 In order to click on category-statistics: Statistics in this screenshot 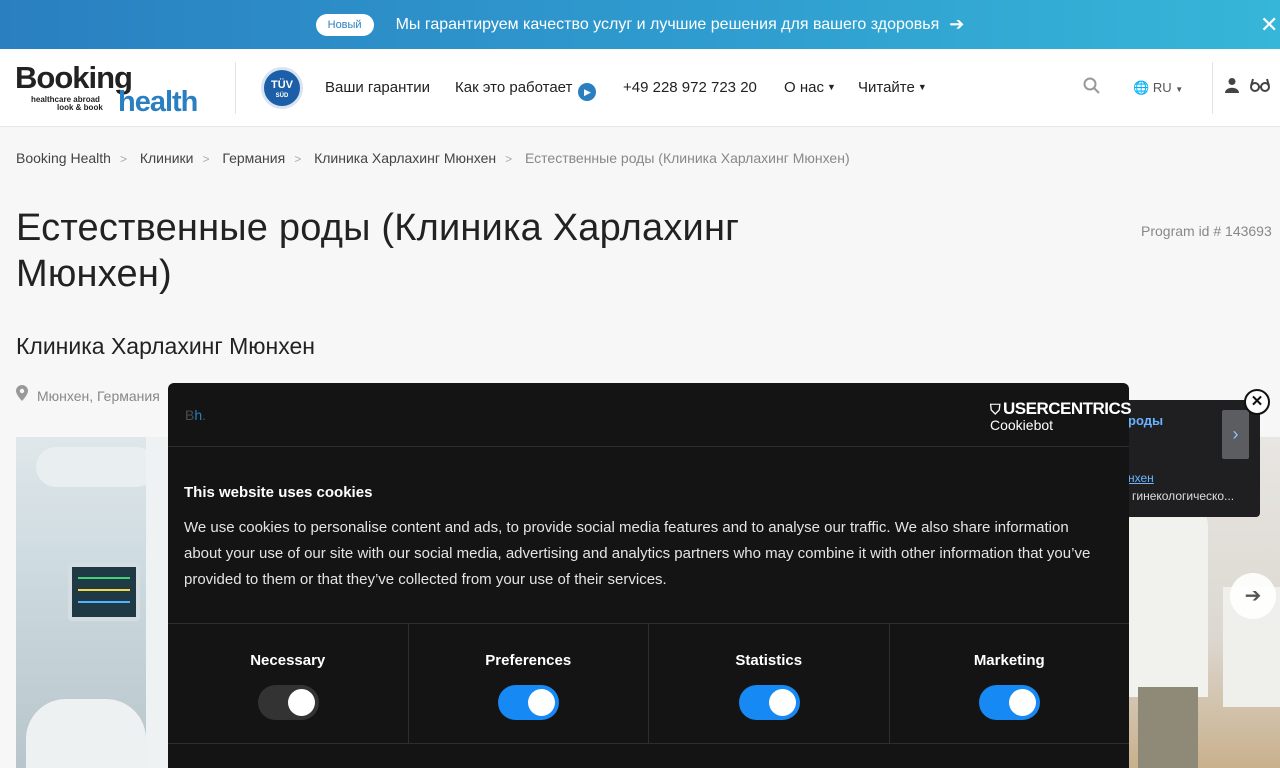, I will do `click(769, 683)`.